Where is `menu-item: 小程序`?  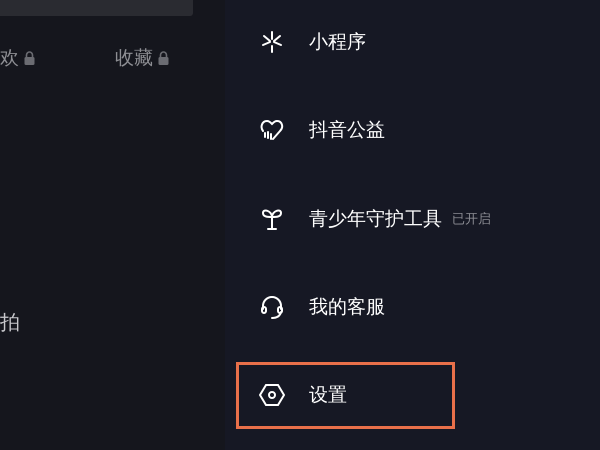 menu-item: 小程序 is located at coordinates (345, 42).